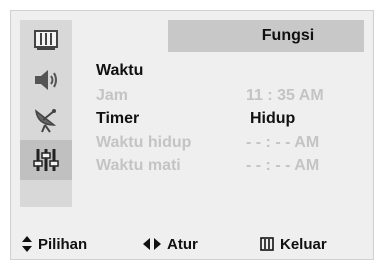 This screenshot has width=386, height=268. What do you see at coordinates (230, 167) in the screenshot?
I see `menu-row-waktu-mati: Waktu mati - - : - - AM` at bounding box center [230, 167].